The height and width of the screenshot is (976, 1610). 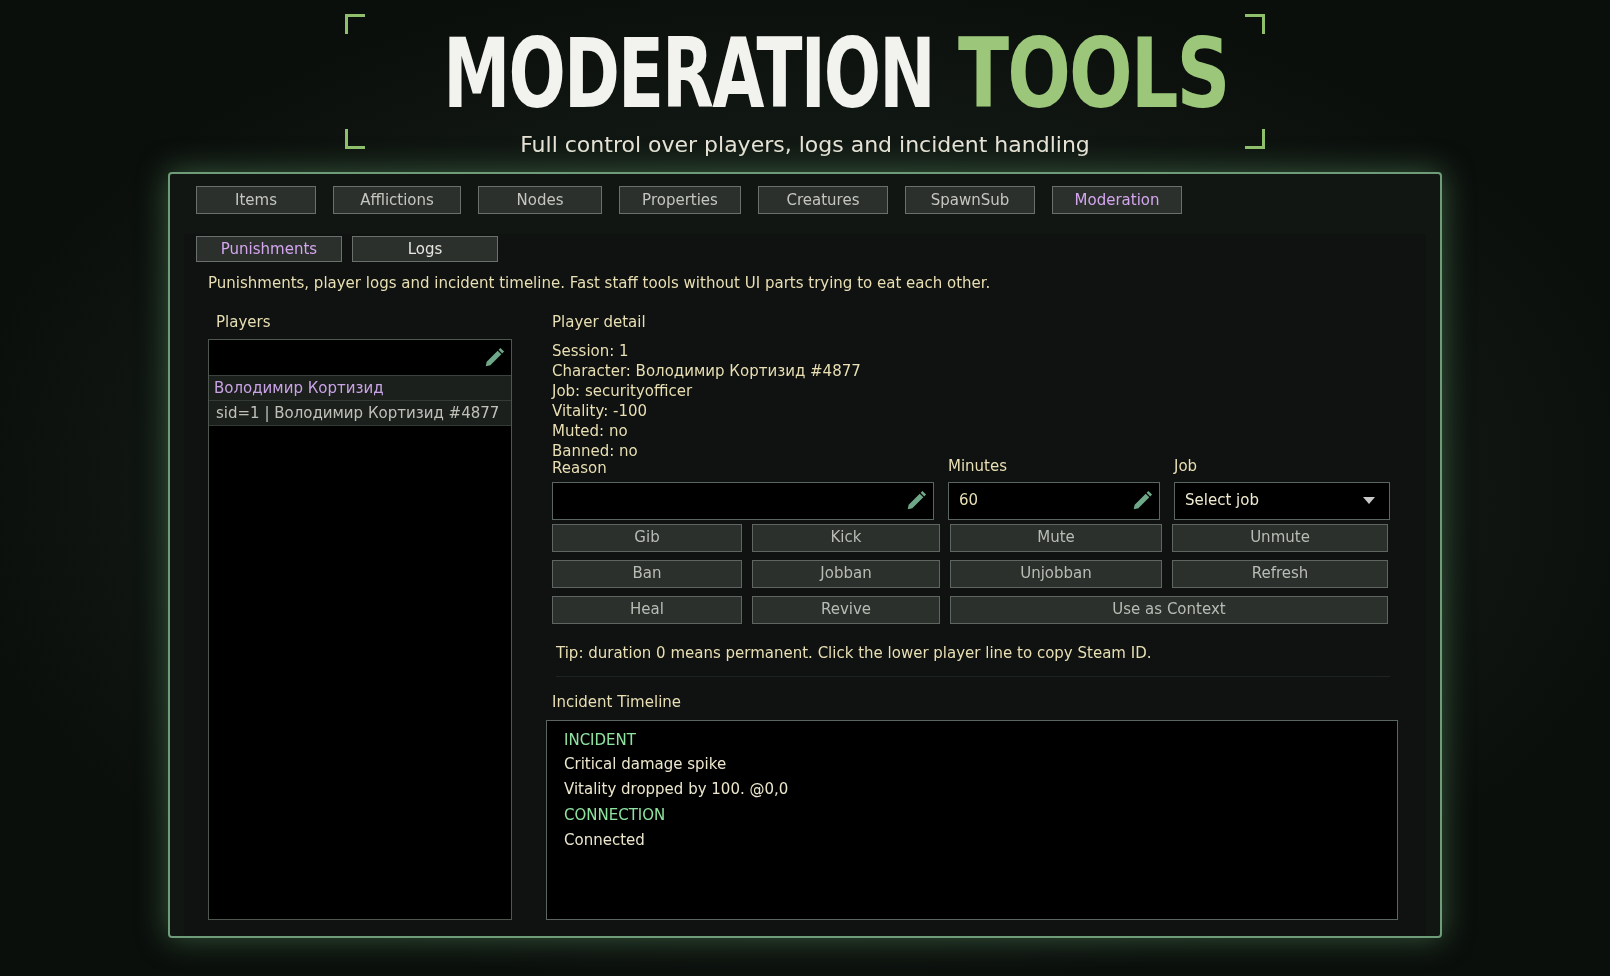 I want to click on tab: Nodes, so click(x=540, y=200).